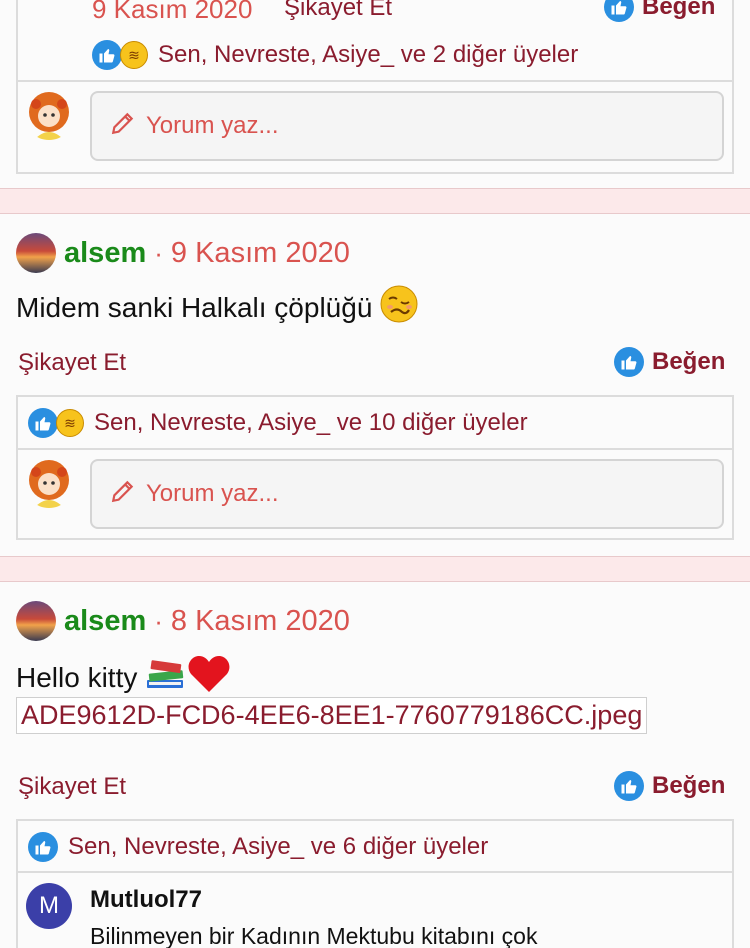 The width and height of the screenshot is (750, 948). I want to click on heart-icon, so click(209, 677).